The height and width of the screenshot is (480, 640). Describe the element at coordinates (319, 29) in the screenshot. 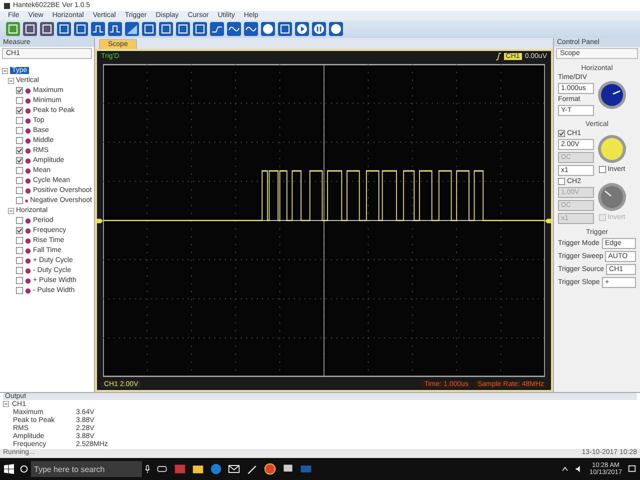

I see `pause-icon` at that location.